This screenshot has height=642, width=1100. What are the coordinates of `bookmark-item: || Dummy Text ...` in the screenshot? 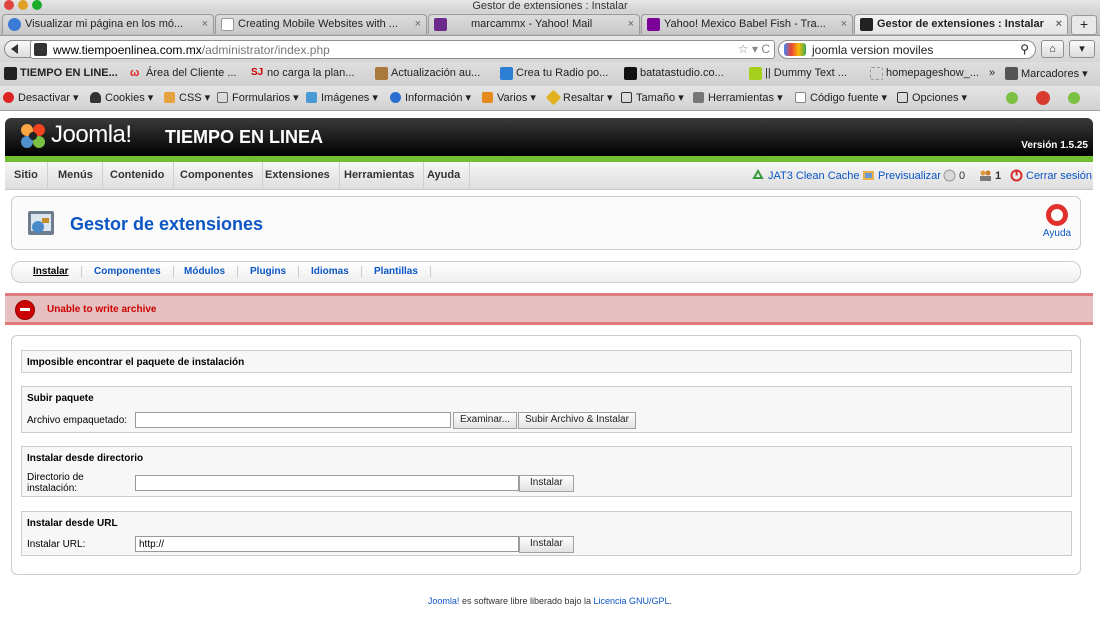 It's located at (798, 73).